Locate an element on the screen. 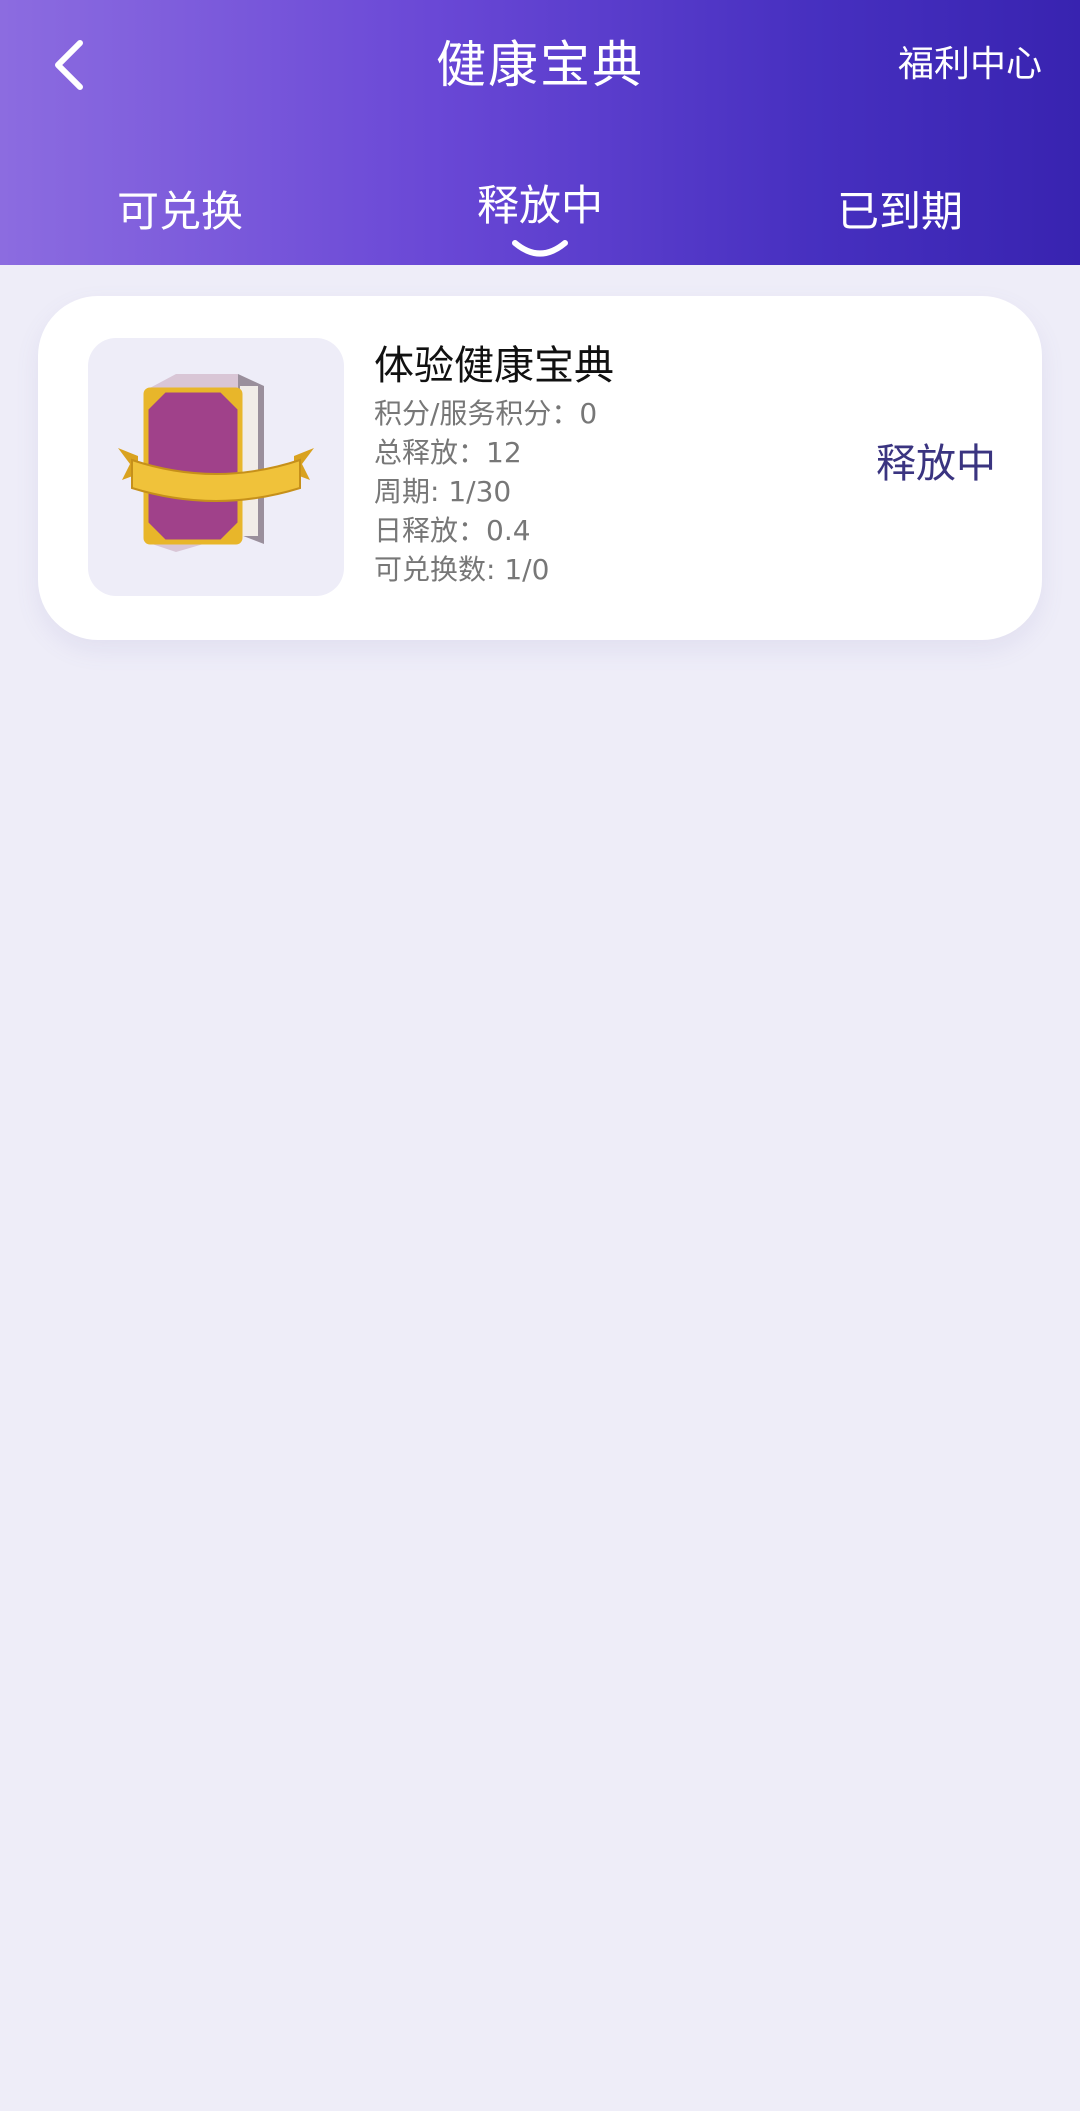 This screenshot has width=1080, height=2111. total-release-detail: 总释放：12 is located at coordinates (448, 452).